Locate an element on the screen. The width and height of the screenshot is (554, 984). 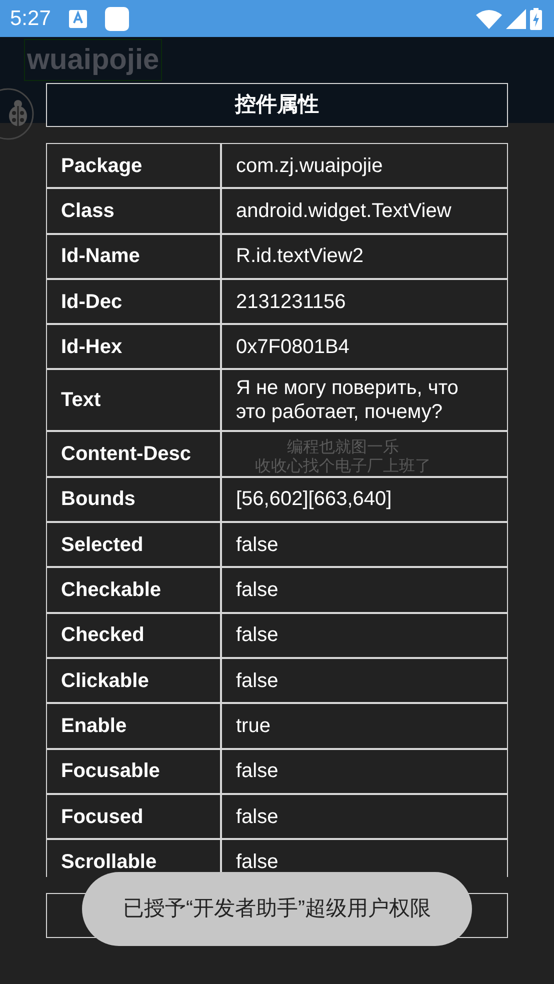
background-text: 收收心找个电子厂上班了 is located at coordinates (343, 466).